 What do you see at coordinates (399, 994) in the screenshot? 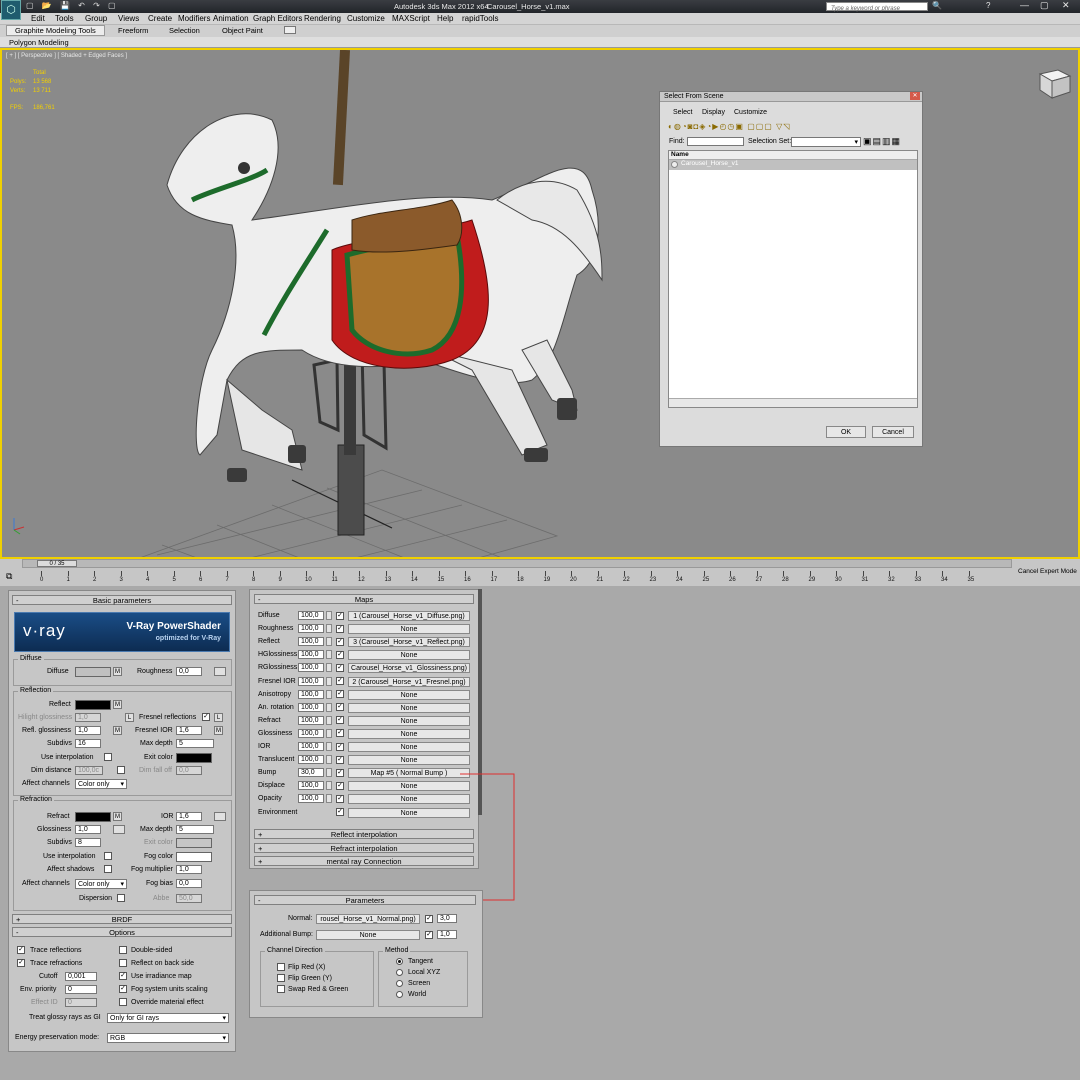
I see `world-radio` at bounding box center [399, 994].